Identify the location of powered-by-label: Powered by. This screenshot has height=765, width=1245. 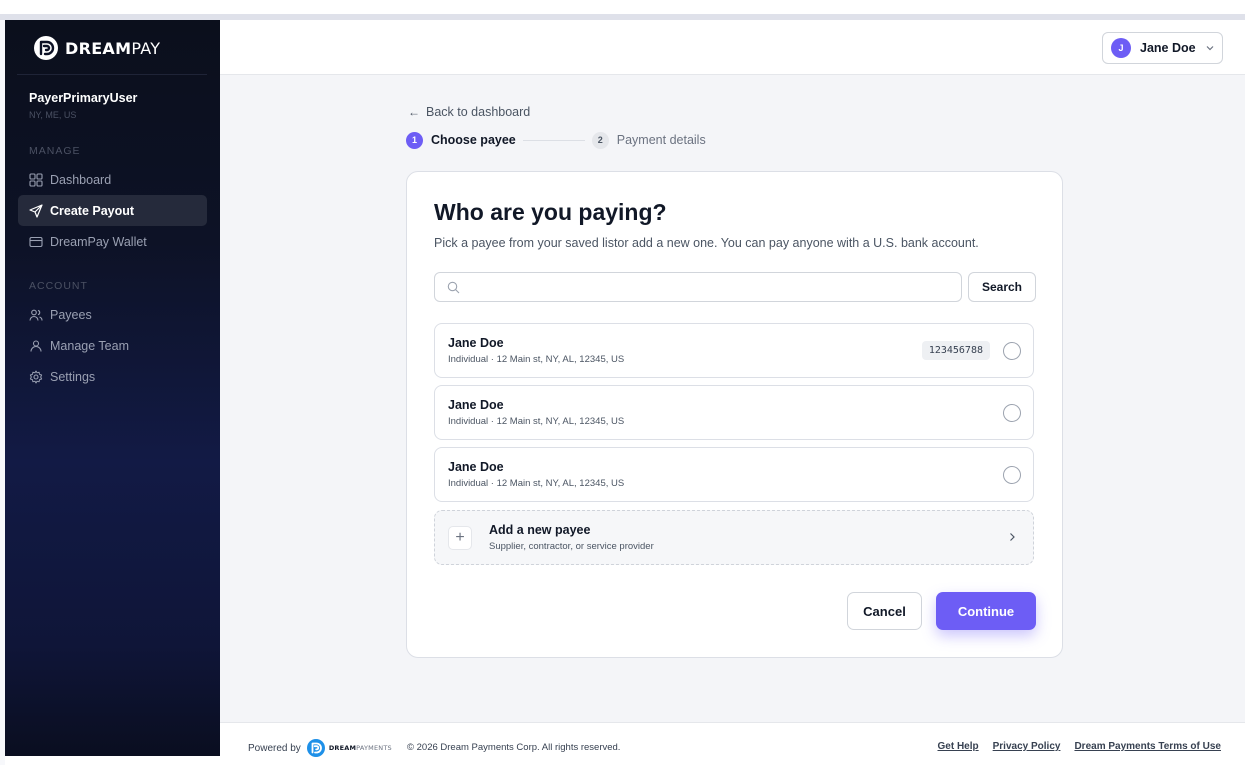
(274, 748).